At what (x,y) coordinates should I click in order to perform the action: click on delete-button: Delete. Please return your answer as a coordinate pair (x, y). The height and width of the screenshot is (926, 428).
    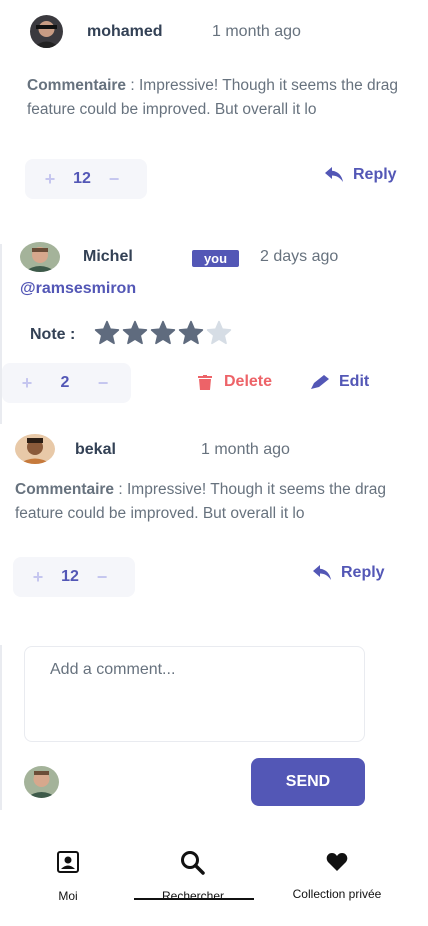
    Looking at the image, I should click on (235, 382).